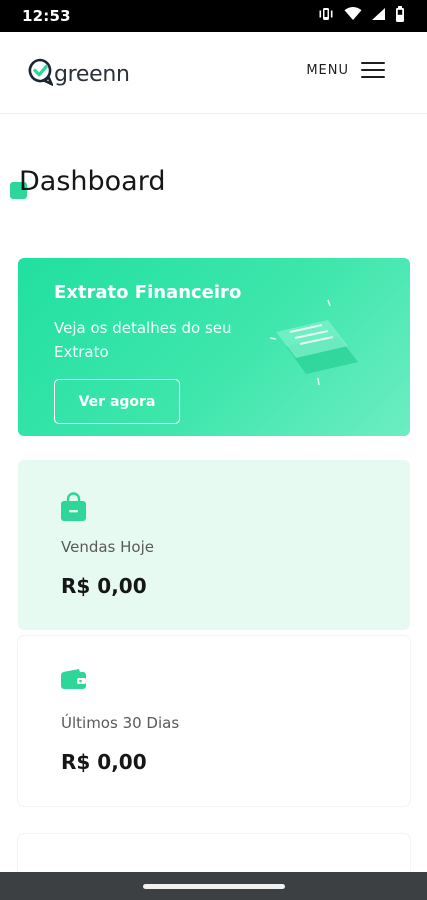  Describe the element at coordinates (73, 681) in the screenshot. I see `wallet-icon` at that location.